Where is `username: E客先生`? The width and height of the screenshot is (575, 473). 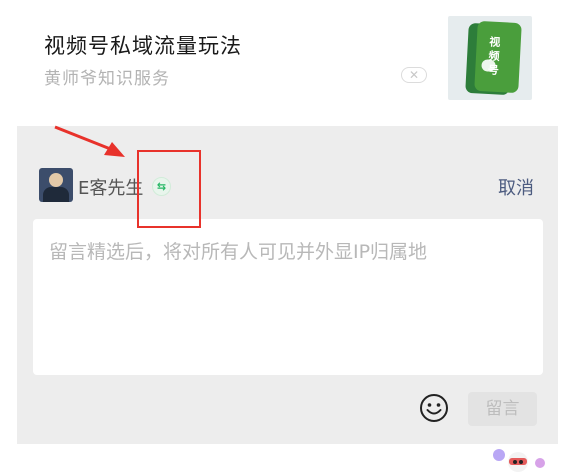
username: E客先生 is located at coordinates (111, 188).